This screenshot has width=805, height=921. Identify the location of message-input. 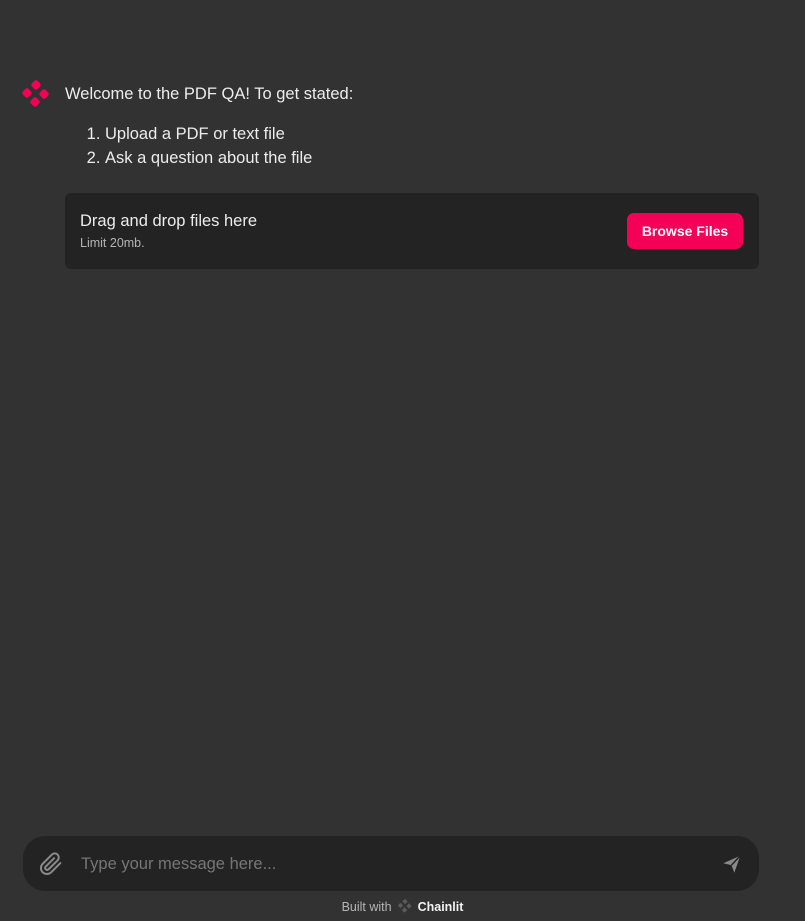
(391, 864).